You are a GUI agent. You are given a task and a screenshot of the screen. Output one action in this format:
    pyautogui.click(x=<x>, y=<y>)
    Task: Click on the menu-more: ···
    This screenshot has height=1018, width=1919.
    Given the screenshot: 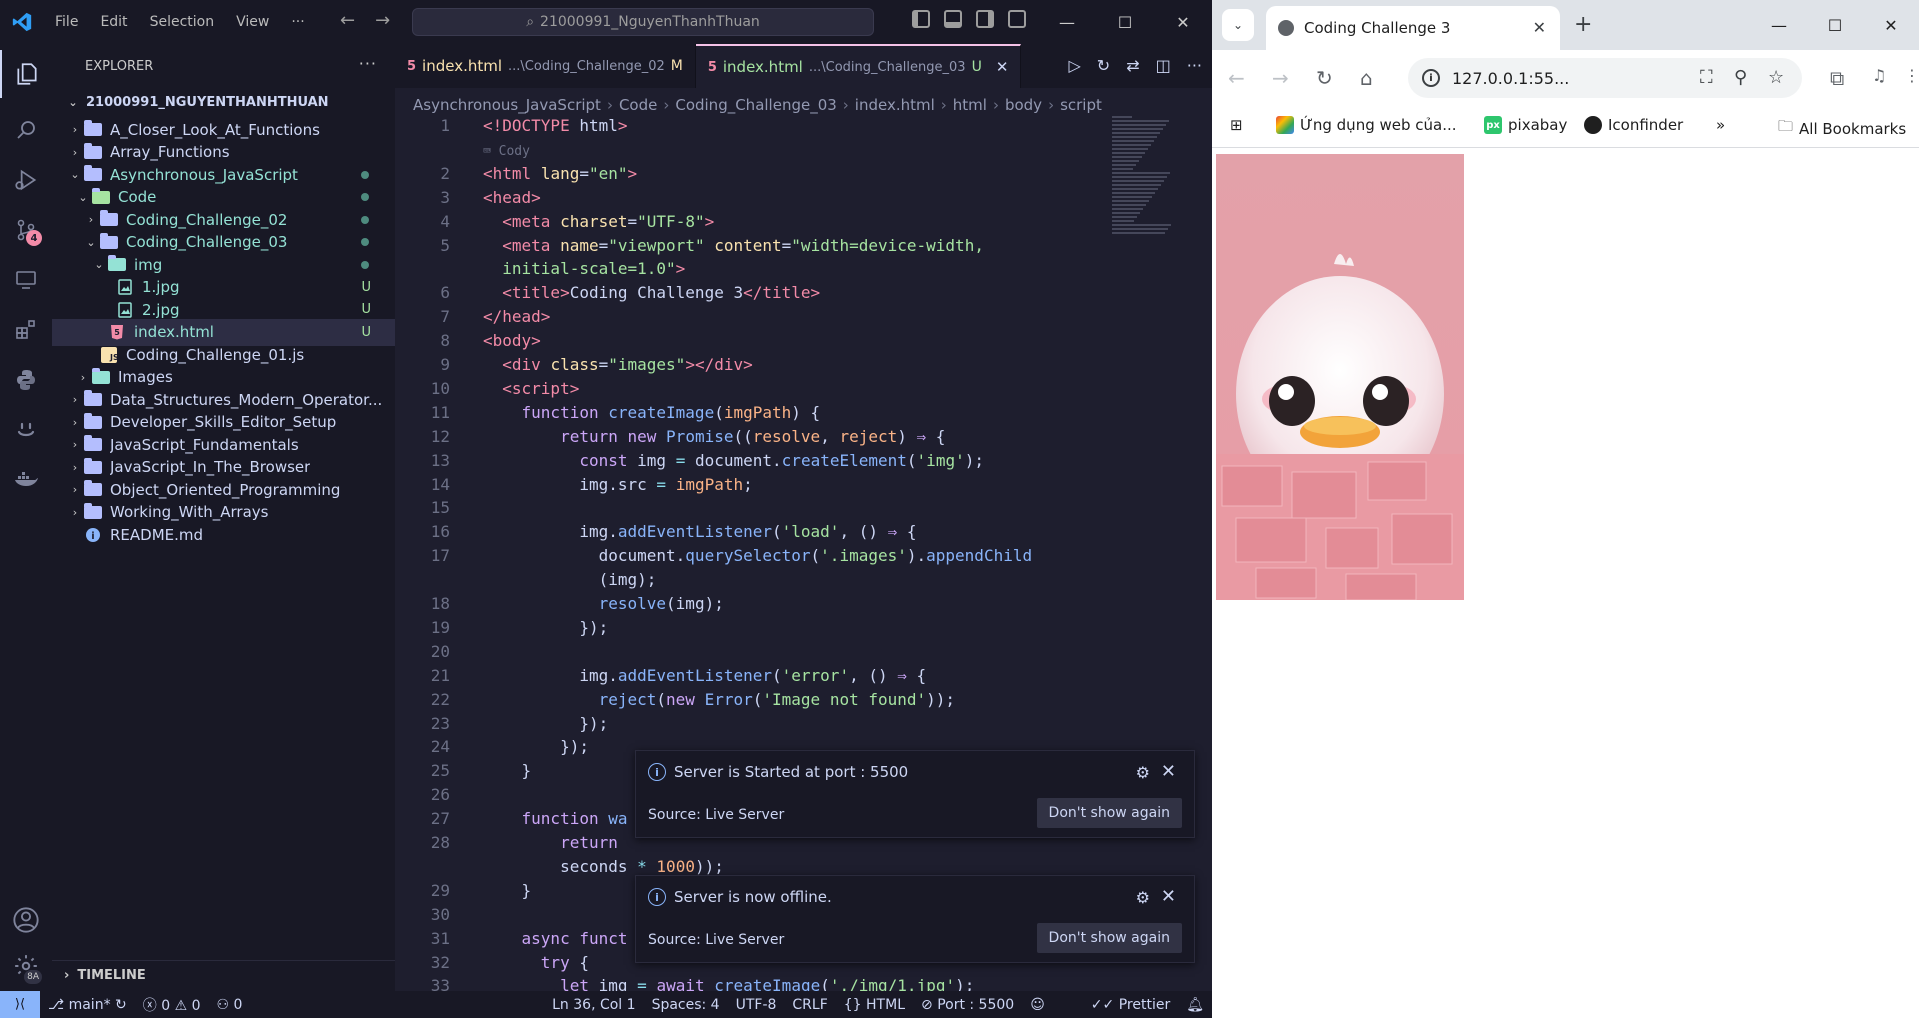 What is the action you would take?
    pyautogui.click(x=297, y=22)
    